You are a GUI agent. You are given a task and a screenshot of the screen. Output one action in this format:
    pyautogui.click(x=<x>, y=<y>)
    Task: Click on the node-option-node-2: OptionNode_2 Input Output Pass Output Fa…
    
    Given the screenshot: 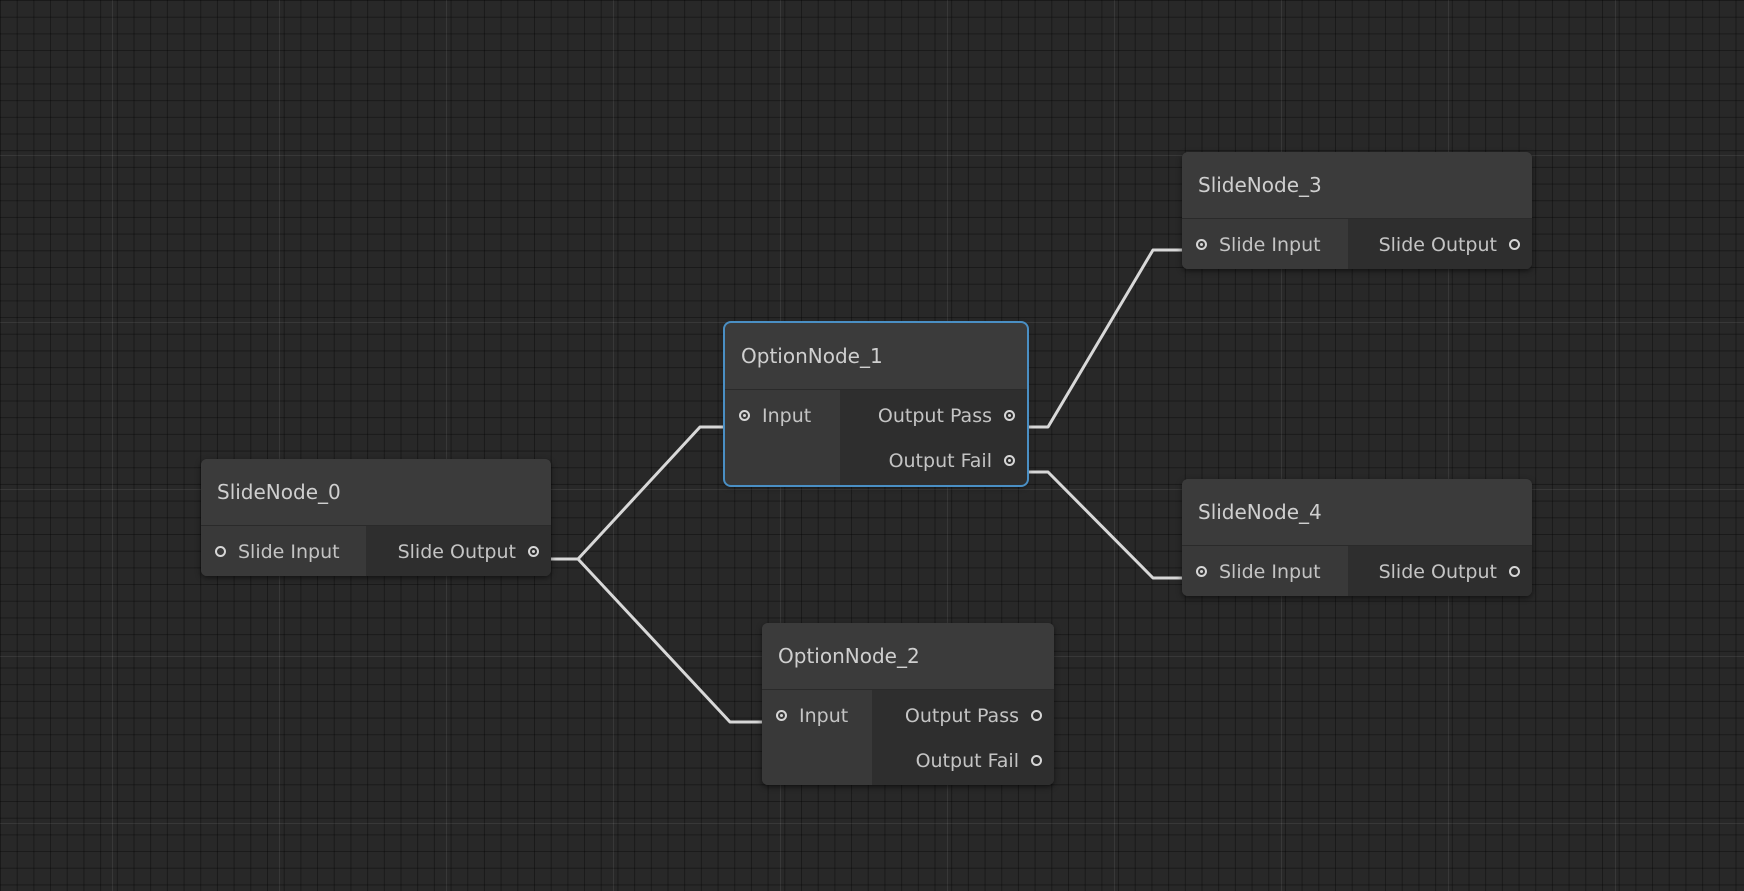 What is the action you would take?
    pyautogui.click(x=908, y=704)
    